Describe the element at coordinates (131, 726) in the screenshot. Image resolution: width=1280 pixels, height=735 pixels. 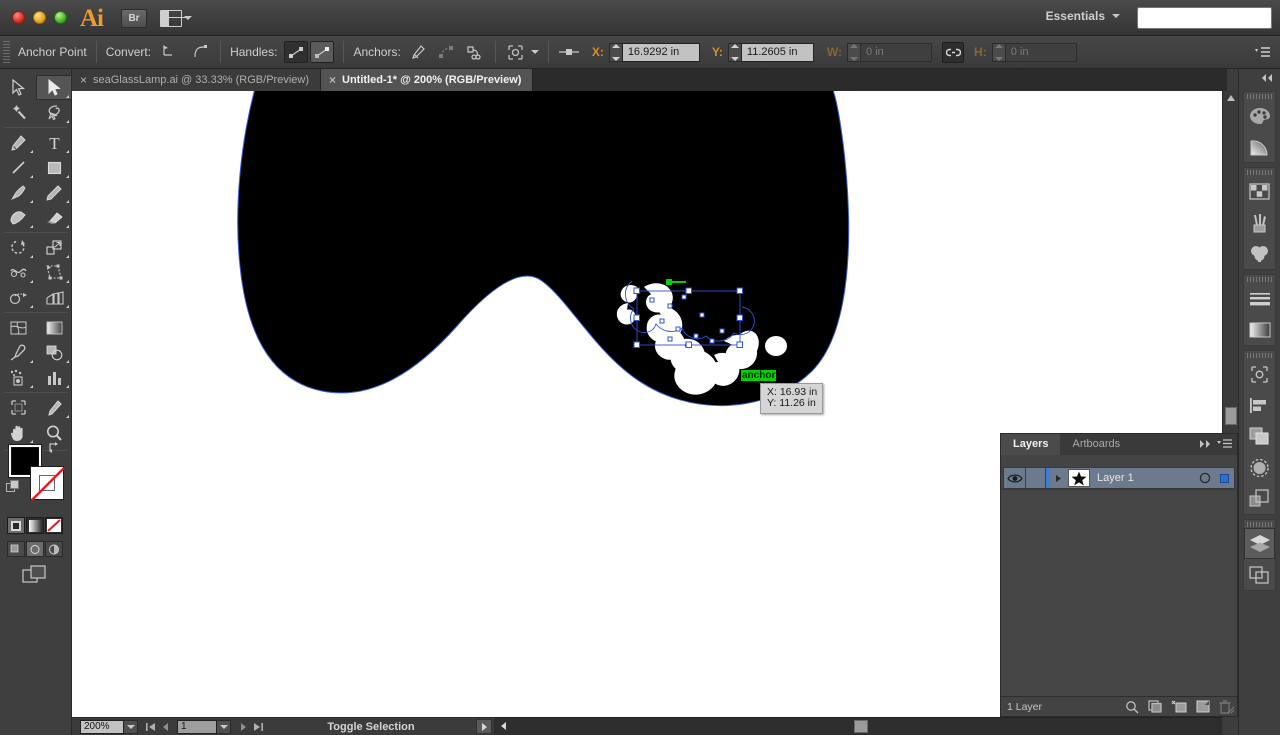
I see `zoom-dropdown-button` at that location.